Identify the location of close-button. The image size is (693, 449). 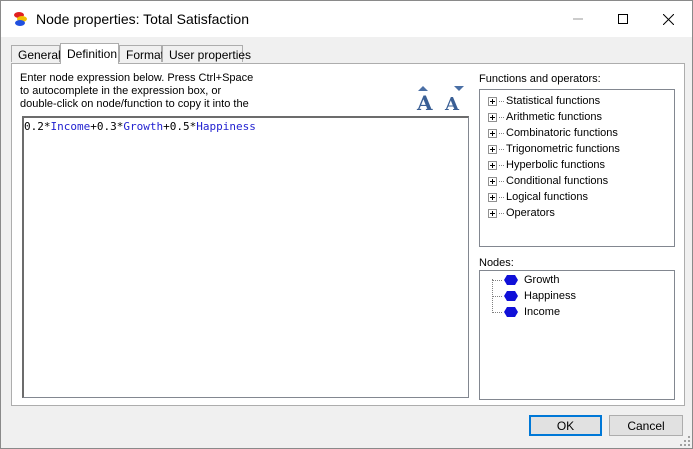
(668, 19).